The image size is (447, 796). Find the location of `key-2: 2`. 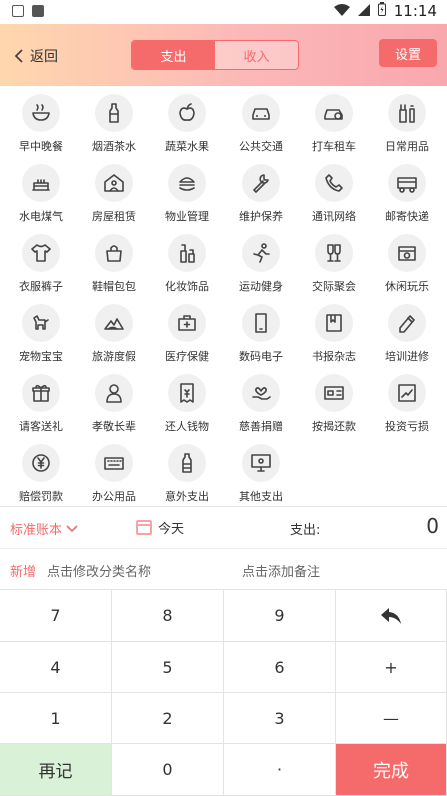

key-2: 2 is located at coordinates (168, 718).